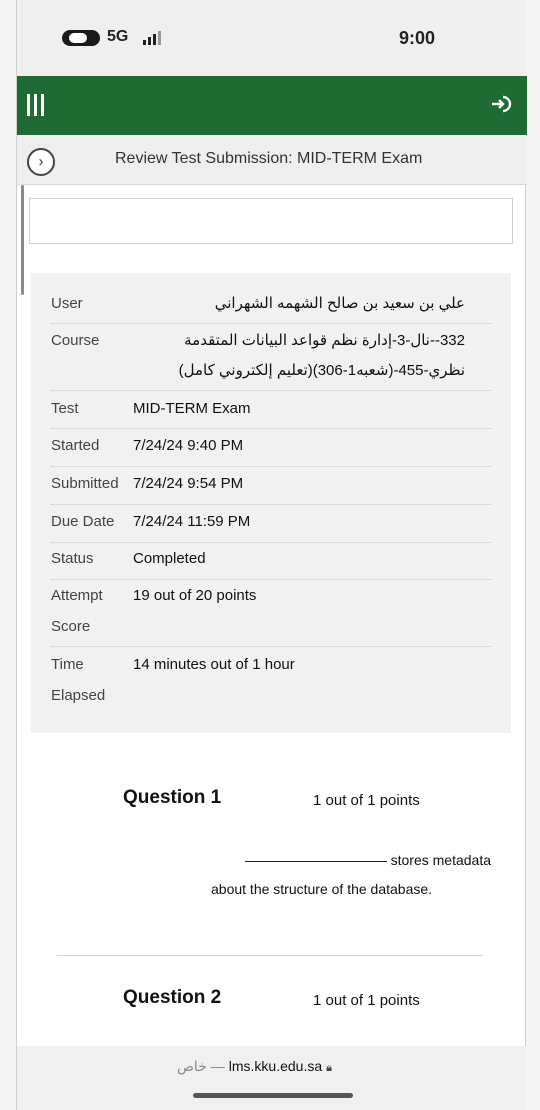 This screenshot has height=1110, width=540. Describe the element at coordinates (83, 521) in the screenshot. I see `detail-label: Due Date` at that location.